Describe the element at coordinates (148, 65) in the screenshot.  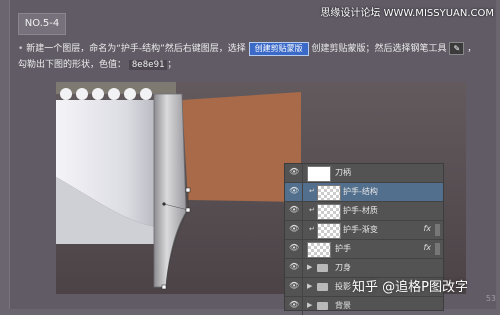
I see `color-value: 8e8e91` at that location.